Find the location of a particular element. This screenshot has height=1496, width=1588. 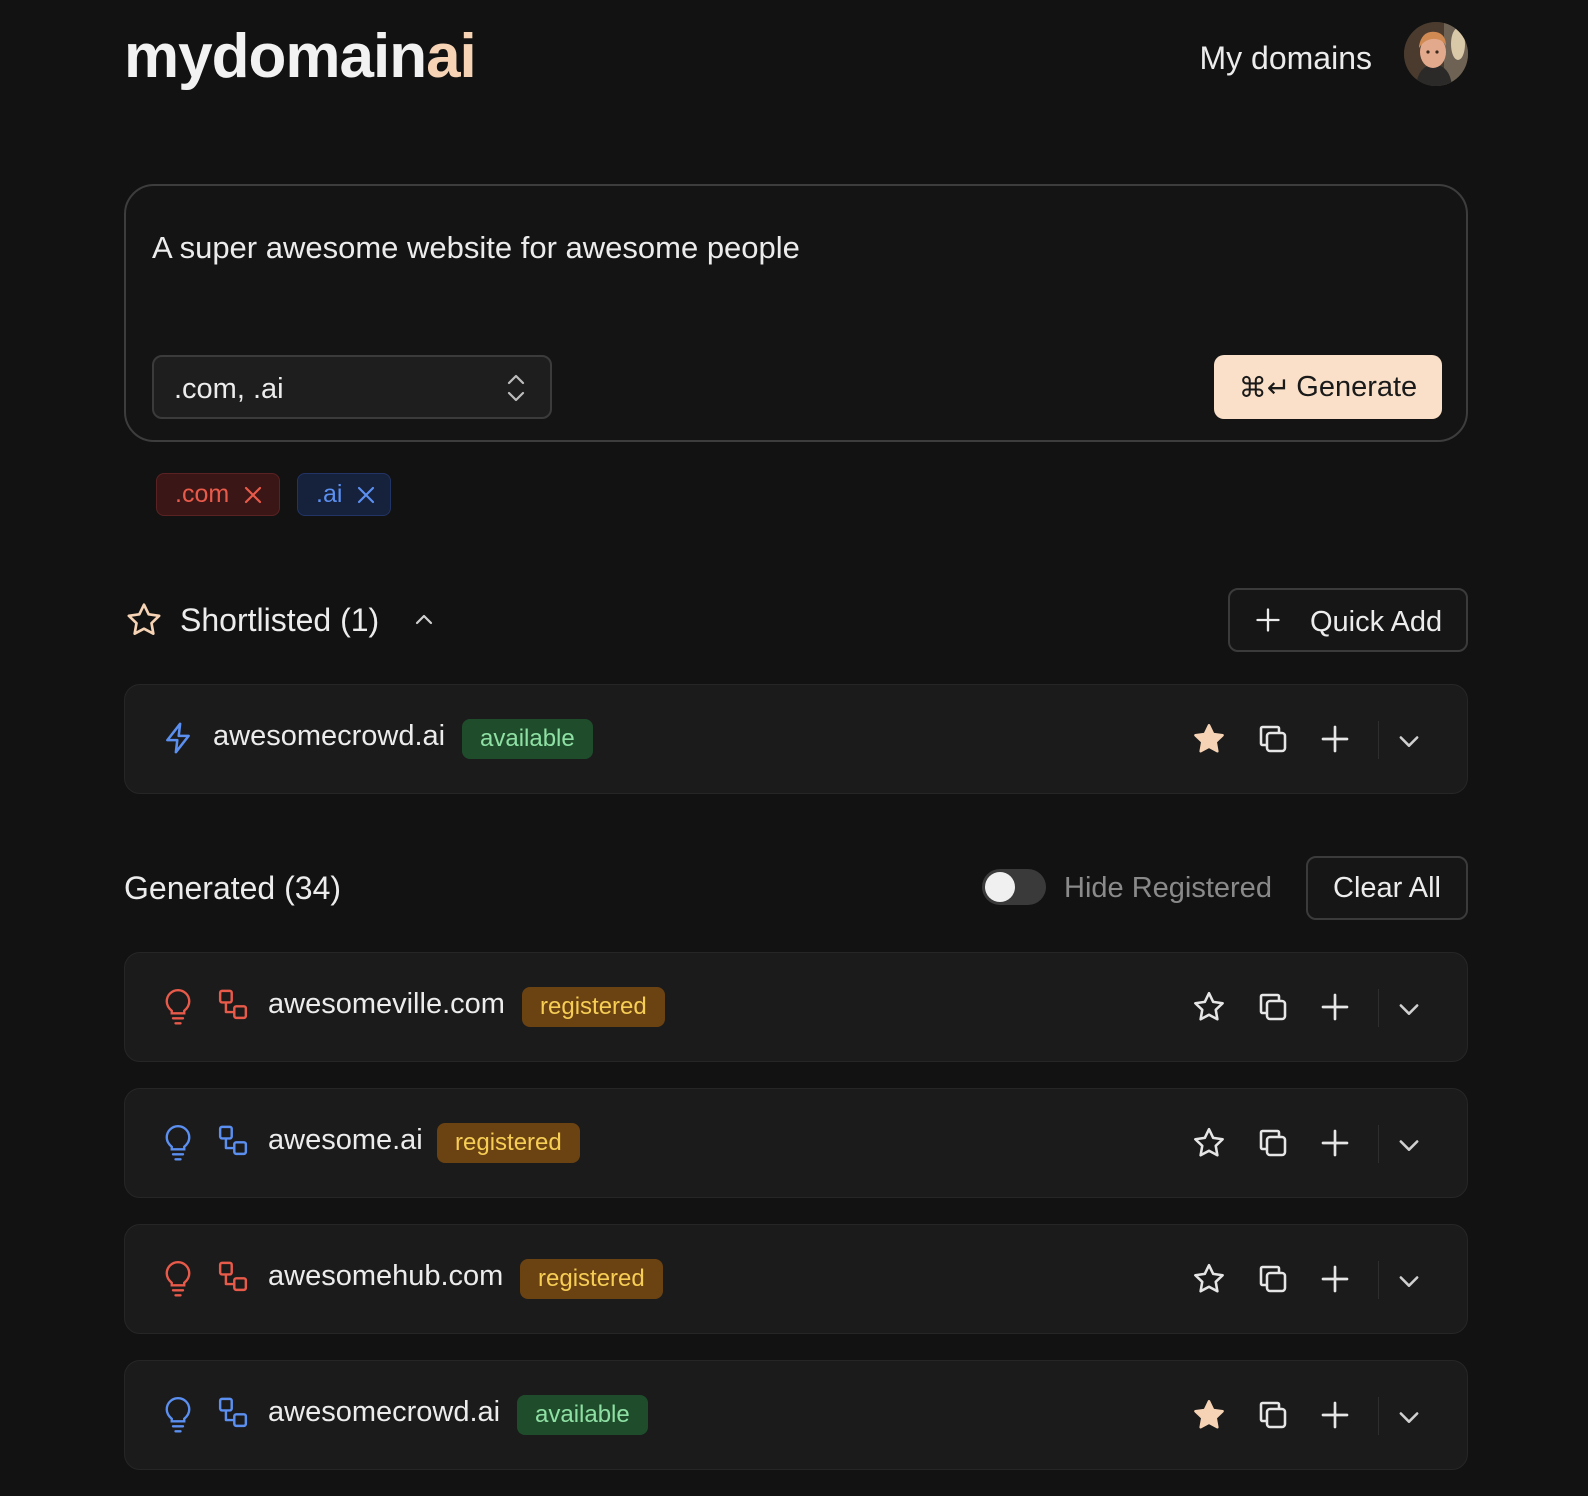

logo: mydomainai is located at coordinates (300, 57).